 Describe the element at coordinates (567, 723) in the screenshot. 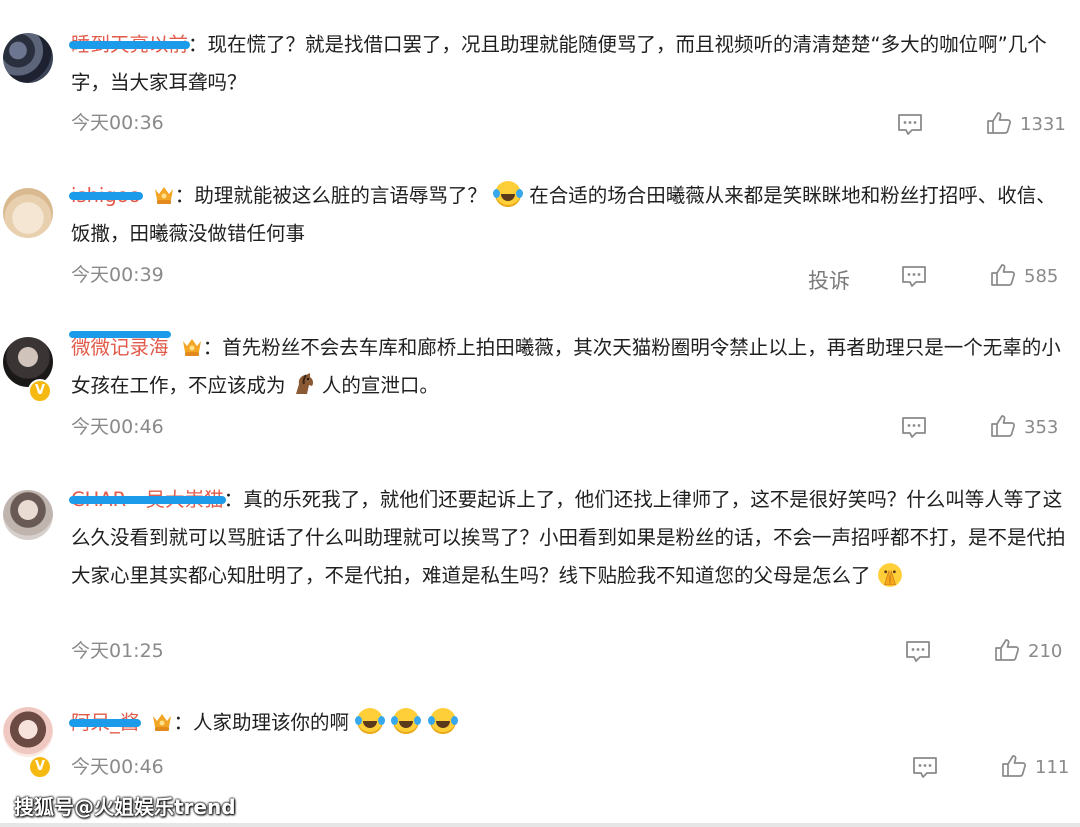

I see `comment-text: 阿呆_酱 ：人家助理该你的啊` at that location.